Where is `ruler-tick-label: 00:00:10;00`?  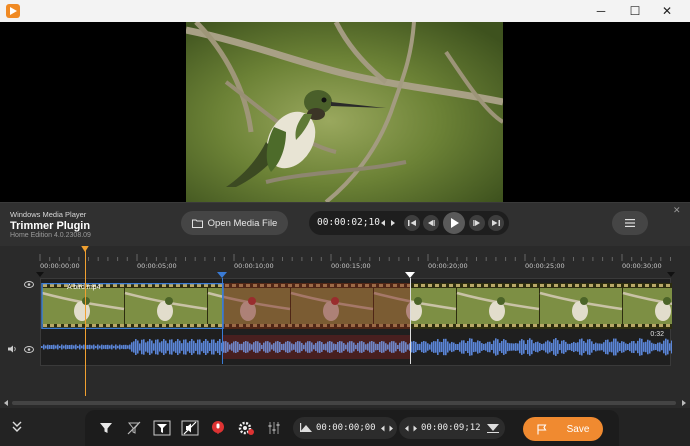 ruler-tick-label: 00:00:10;00 is located at coordinates (254, 266).